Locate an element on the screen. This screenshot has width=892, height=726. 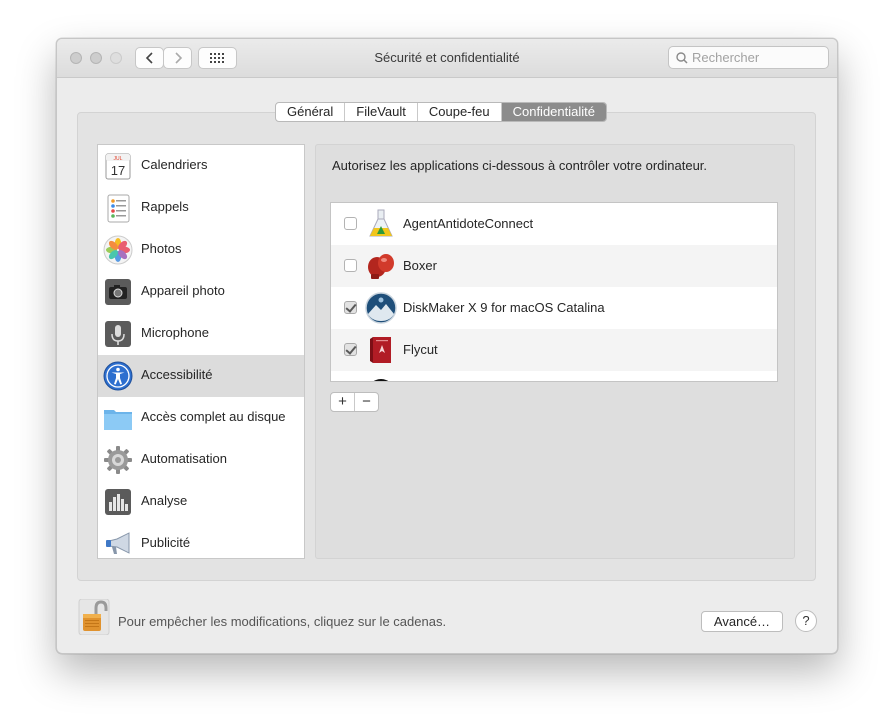
app-row: Flycut is located at coordinates (554, 350).